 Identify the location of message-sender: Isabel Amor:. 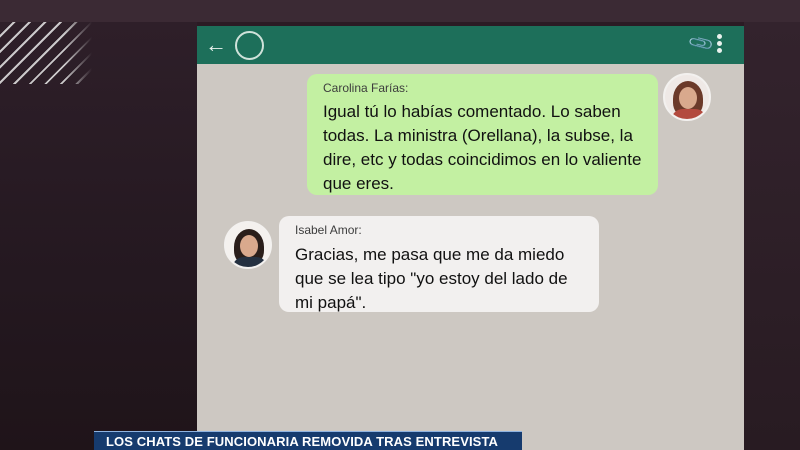
(328, 230).